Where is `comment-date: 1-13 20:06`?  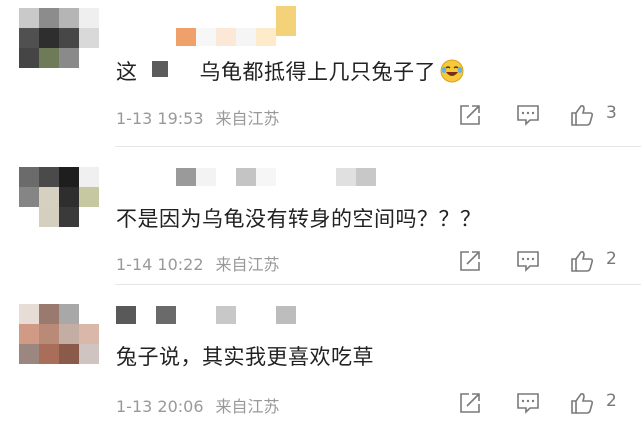
comment-date: 1-13 20:06 is located at coordinates (160, 406).